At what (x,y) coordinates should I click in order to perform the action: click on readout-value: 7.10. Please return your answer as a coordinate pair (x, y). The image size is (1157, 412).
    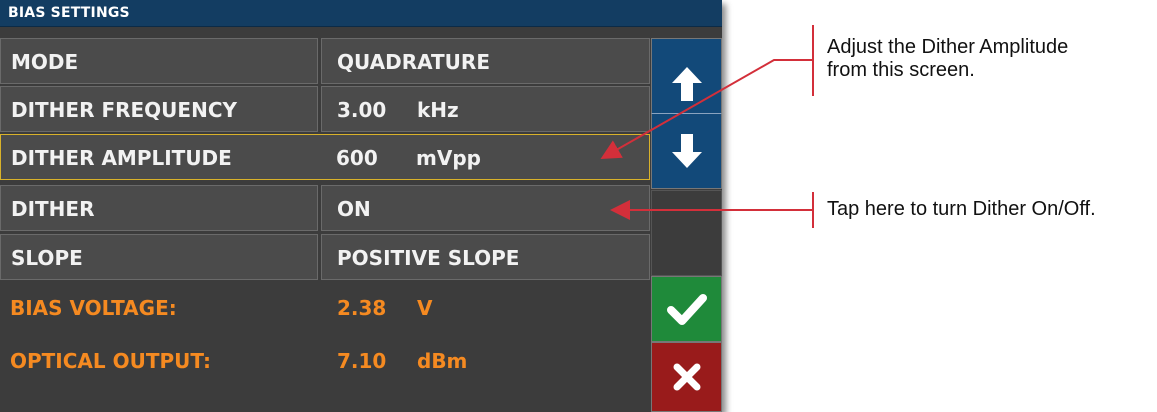
    Looking at the image, I should click on (362, 361).